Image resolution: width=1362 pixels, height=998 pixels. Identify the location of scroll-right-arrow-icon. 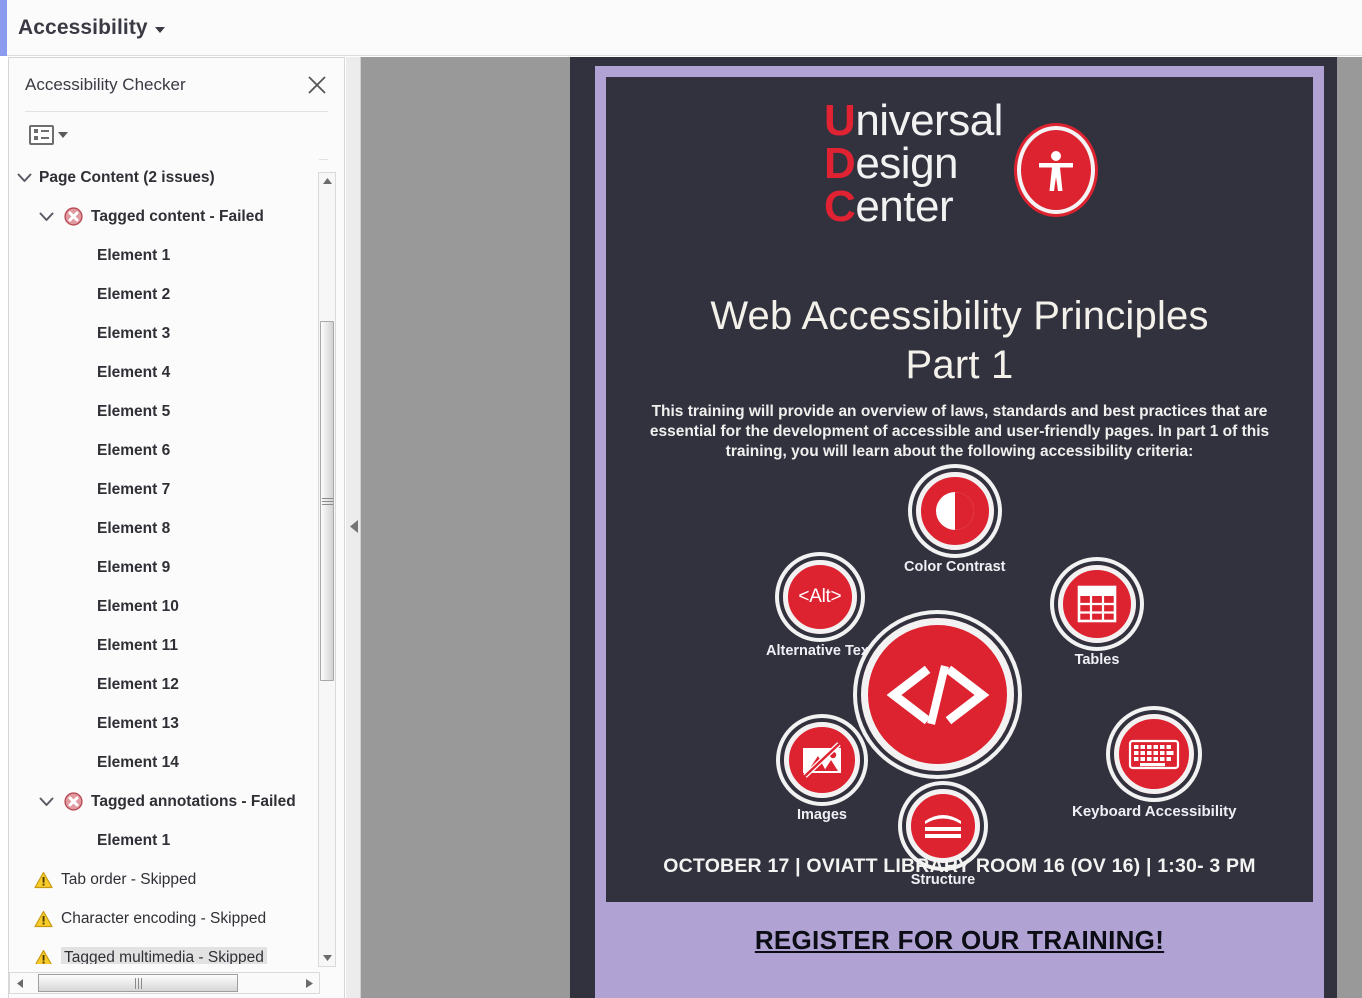
(309, 983).